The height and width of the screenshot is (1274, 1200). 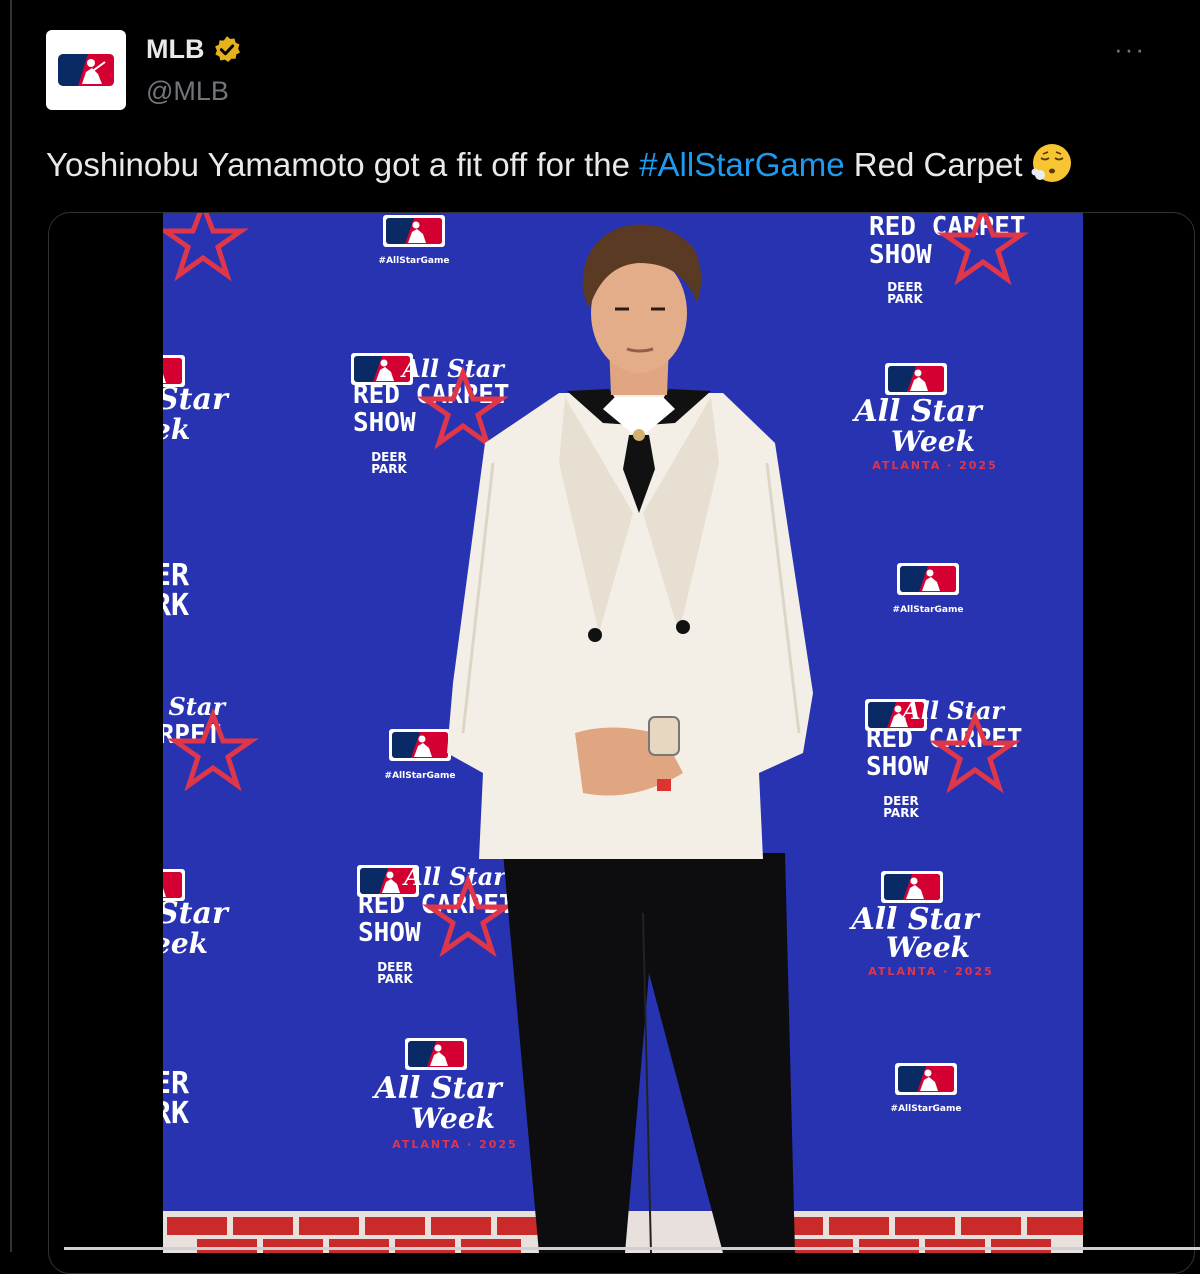 I want to click on svg-text: ARPET, so click(x=192, y=735).